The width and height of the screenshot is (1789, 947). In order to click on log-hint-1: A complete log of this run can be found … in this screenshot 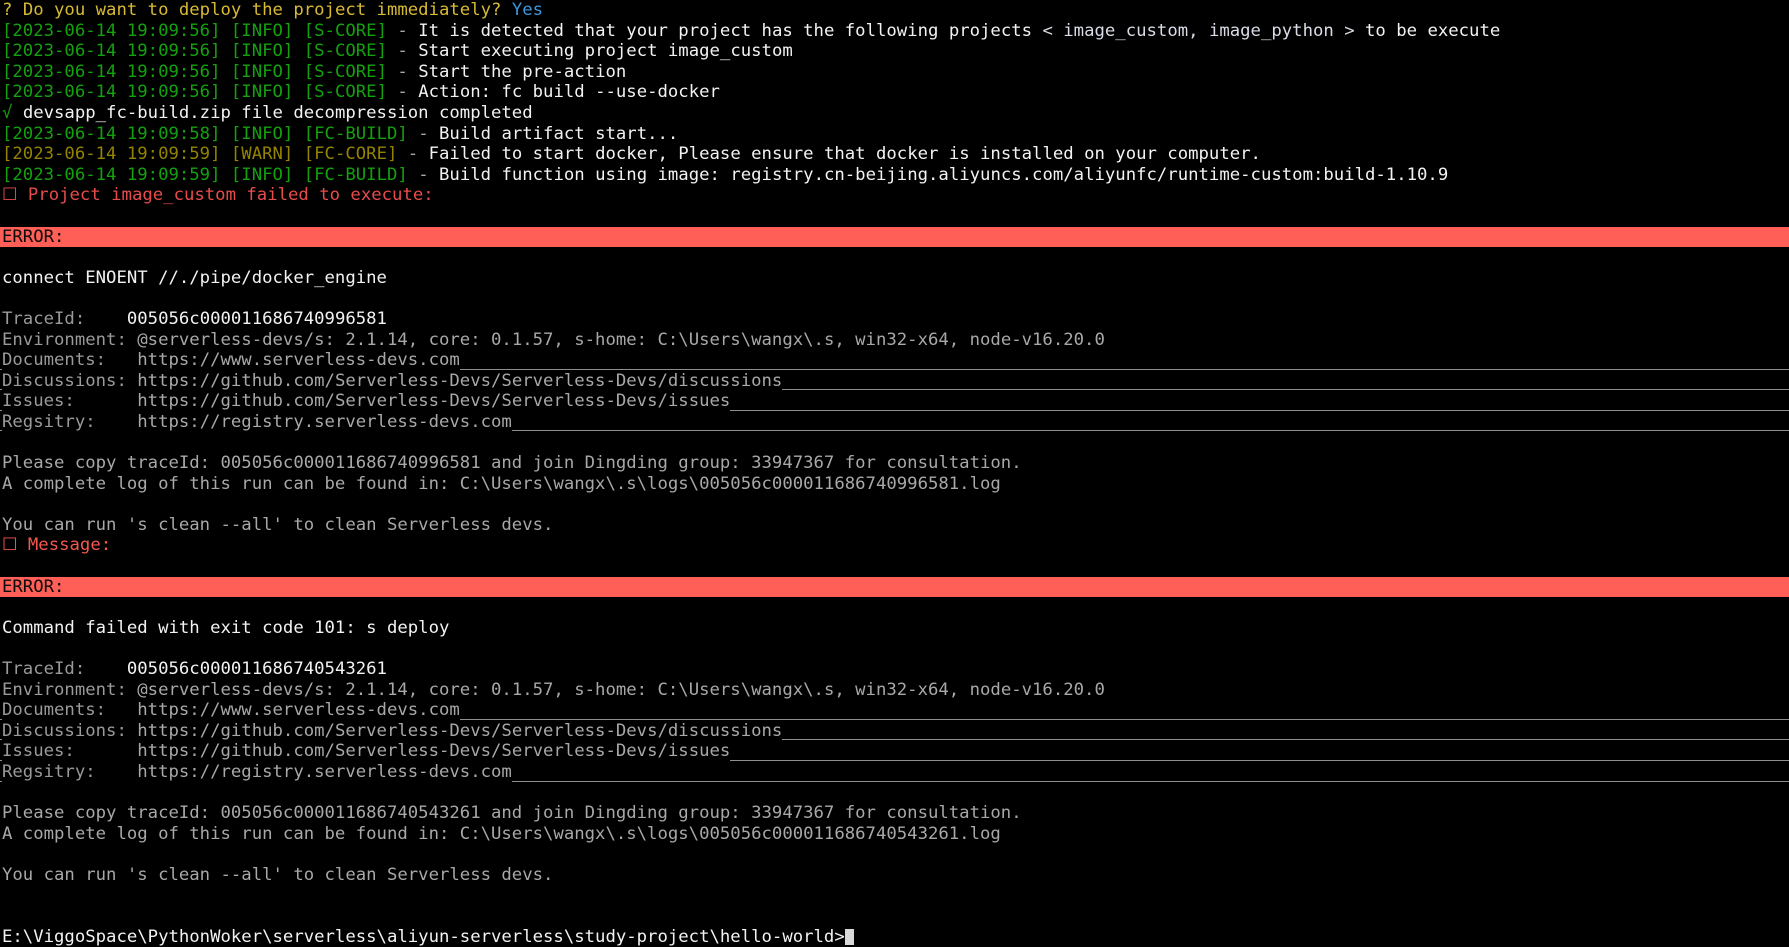, I will do `click(894, 484)`.